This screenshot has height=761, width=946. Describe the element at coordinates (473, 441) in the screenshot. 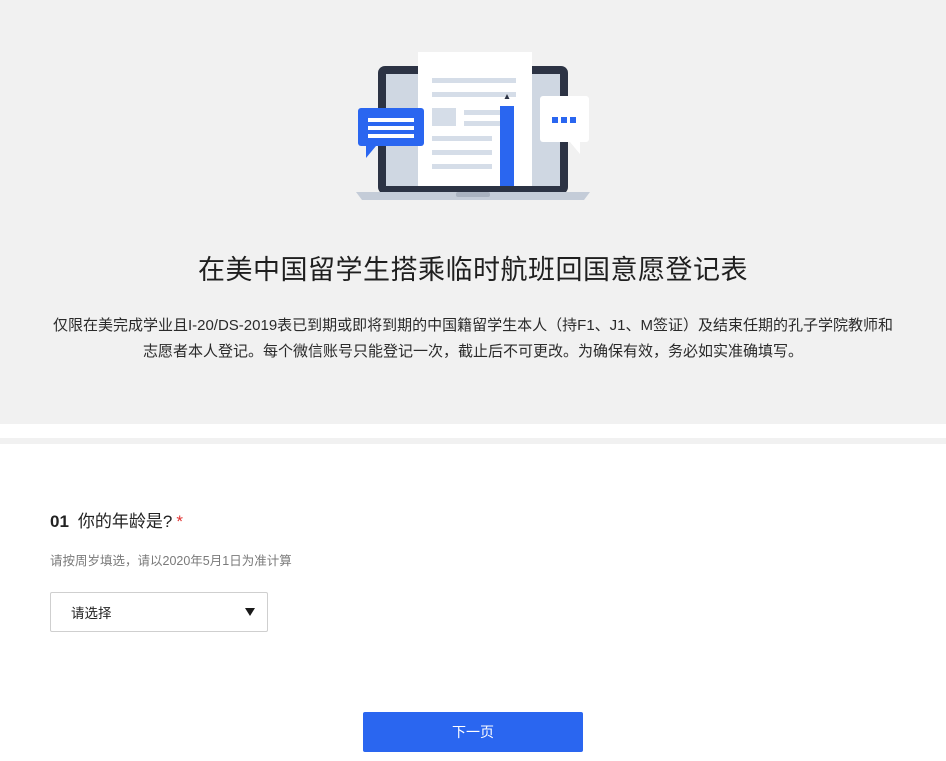

I see `section-divider` at that location.